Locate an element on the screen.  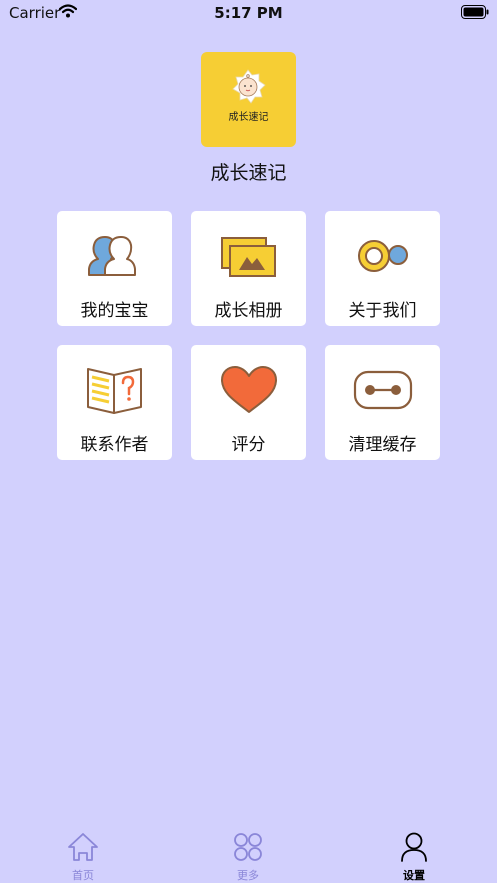
growth-album-tile: 成长相册 is located at coordinates (248, 268).